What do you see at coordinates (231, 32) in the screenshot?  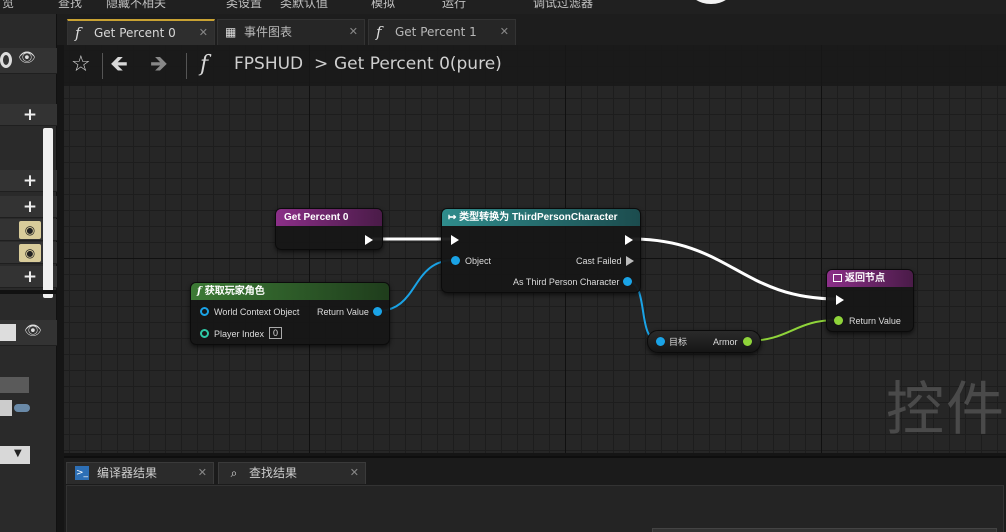 I see `event-graph-icon: ▦` at bounding box center [231, 32].